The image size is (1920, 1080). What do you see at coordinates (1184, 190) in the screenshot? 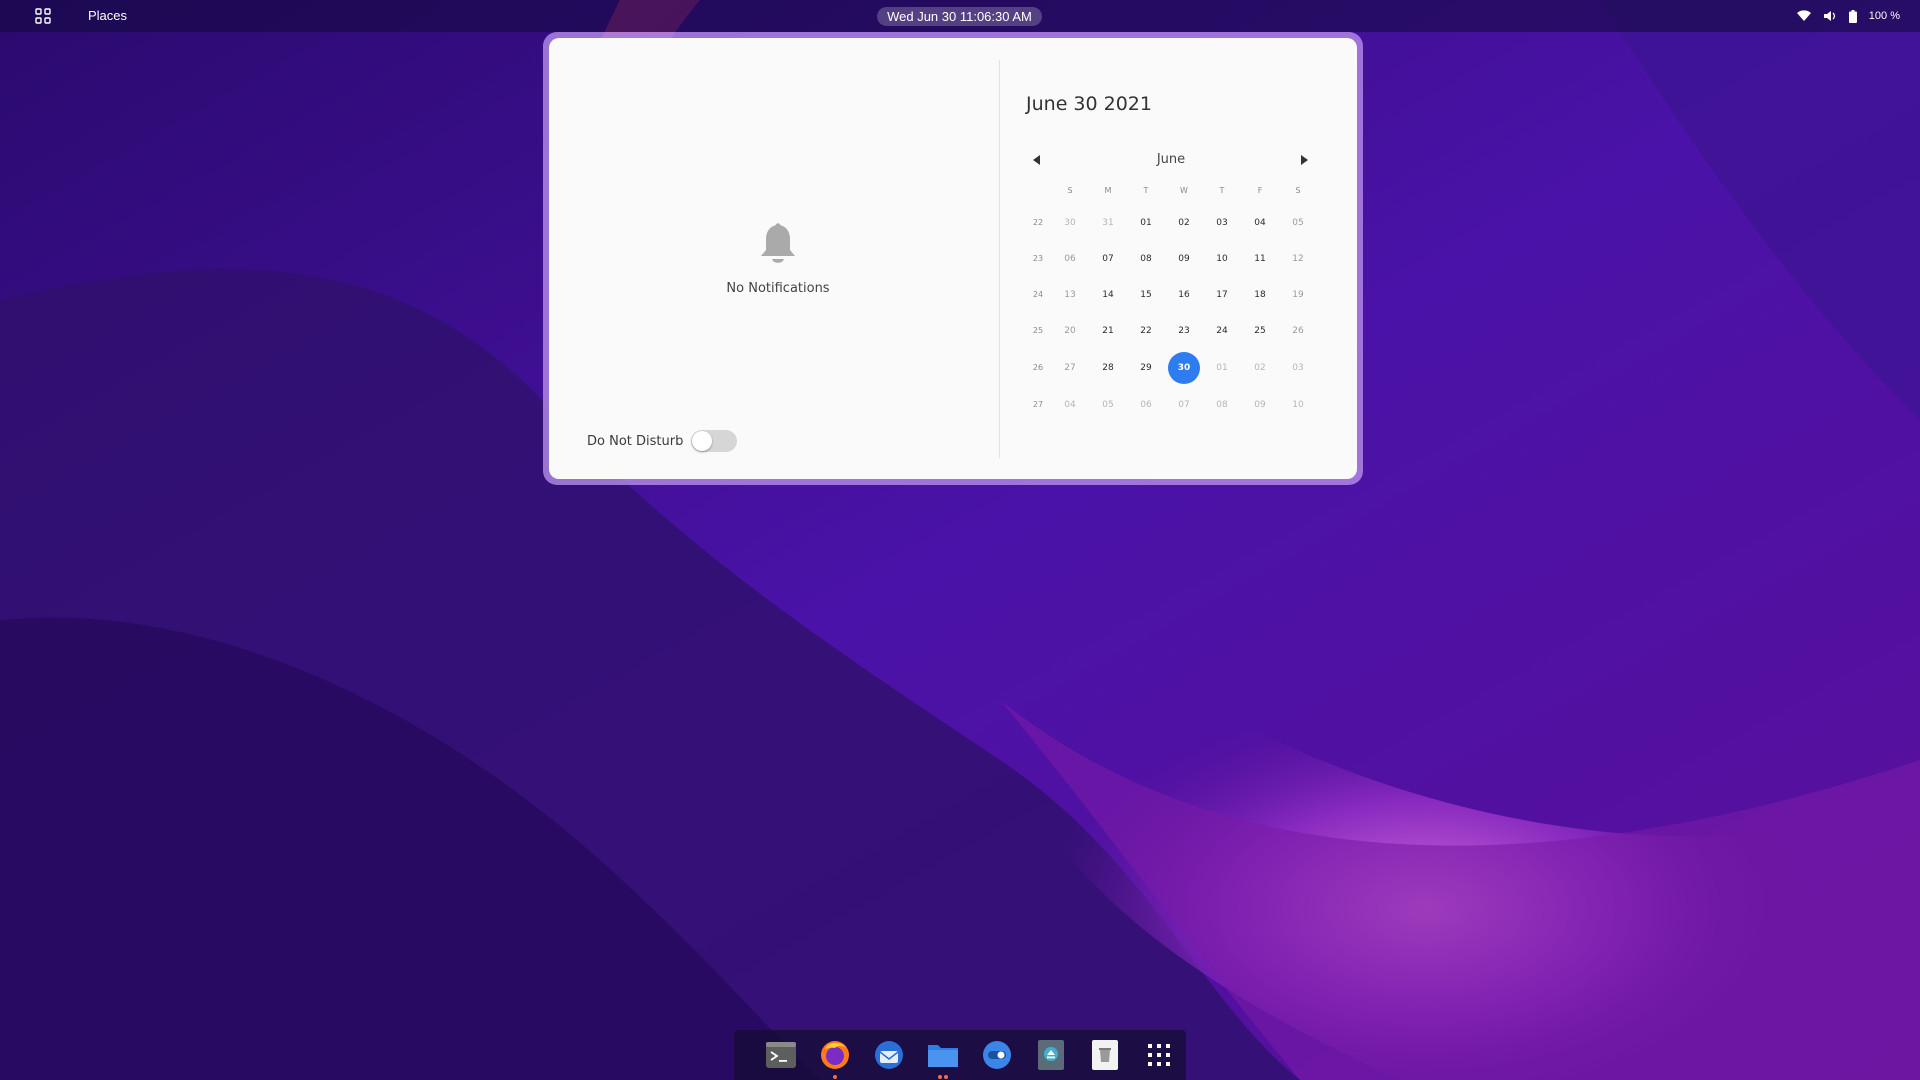
I see `weekday-header: W` at bounding box center [1184, 190].